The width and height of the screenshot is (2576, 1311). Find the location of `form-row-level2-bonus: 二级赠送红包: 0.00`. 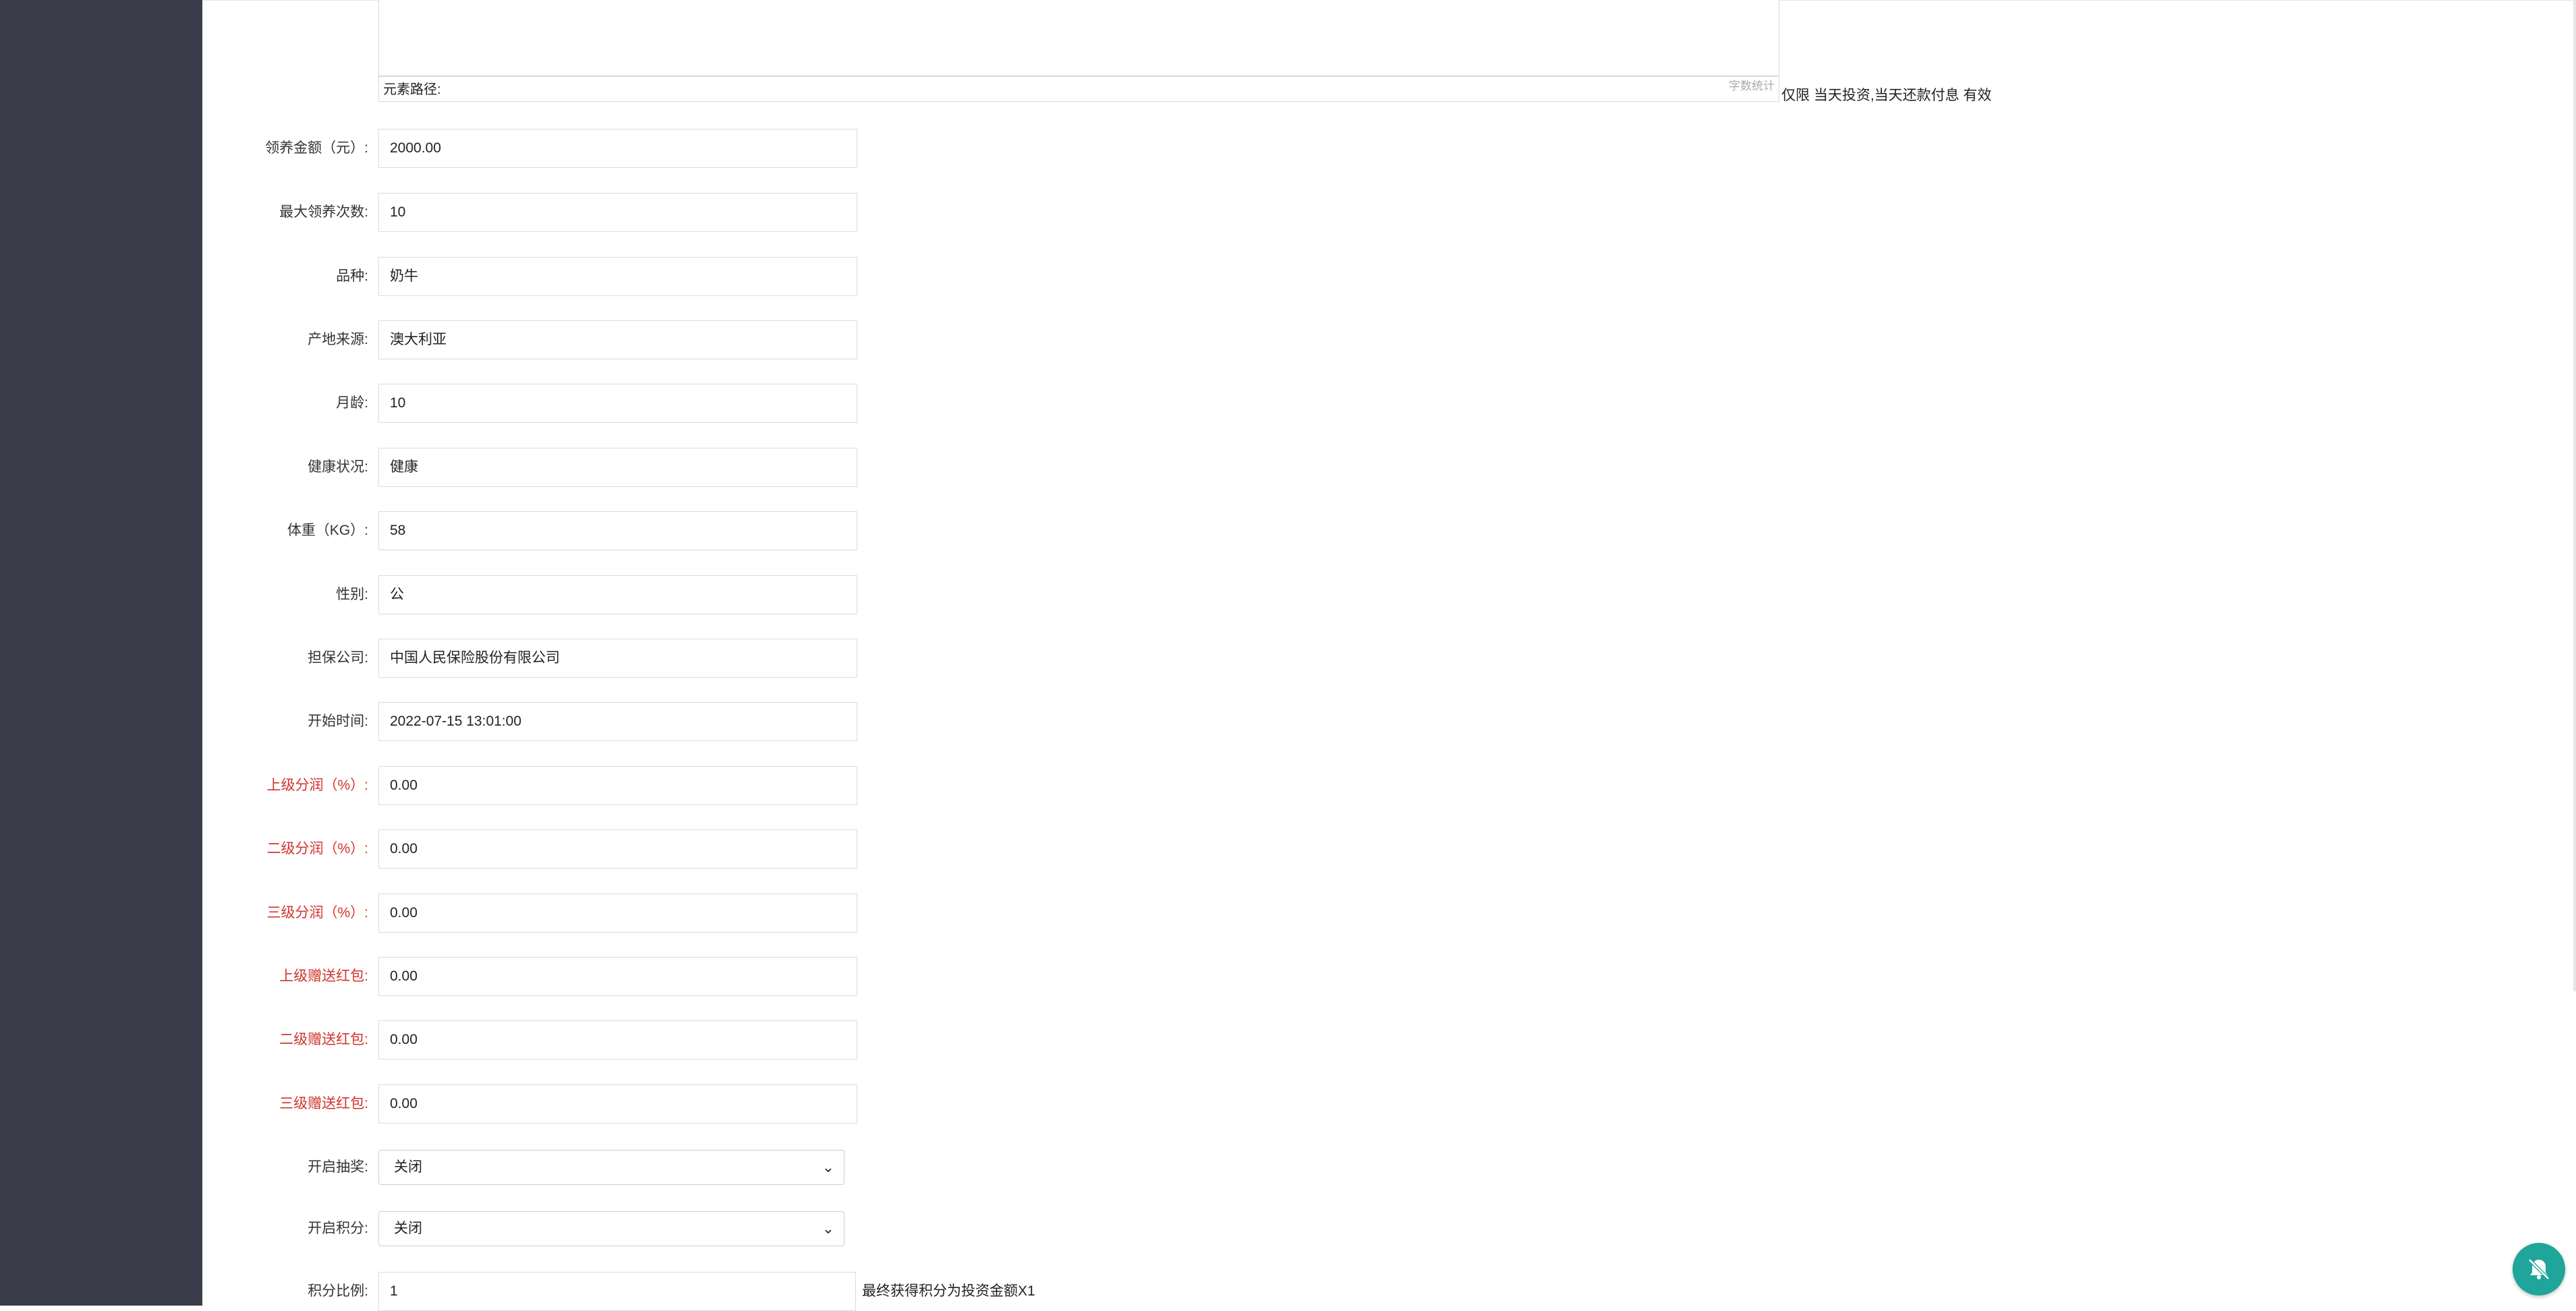

form-row-level2-bonus: 二级赠送红包: 0.00 is located at coordinates (1349, 1039).